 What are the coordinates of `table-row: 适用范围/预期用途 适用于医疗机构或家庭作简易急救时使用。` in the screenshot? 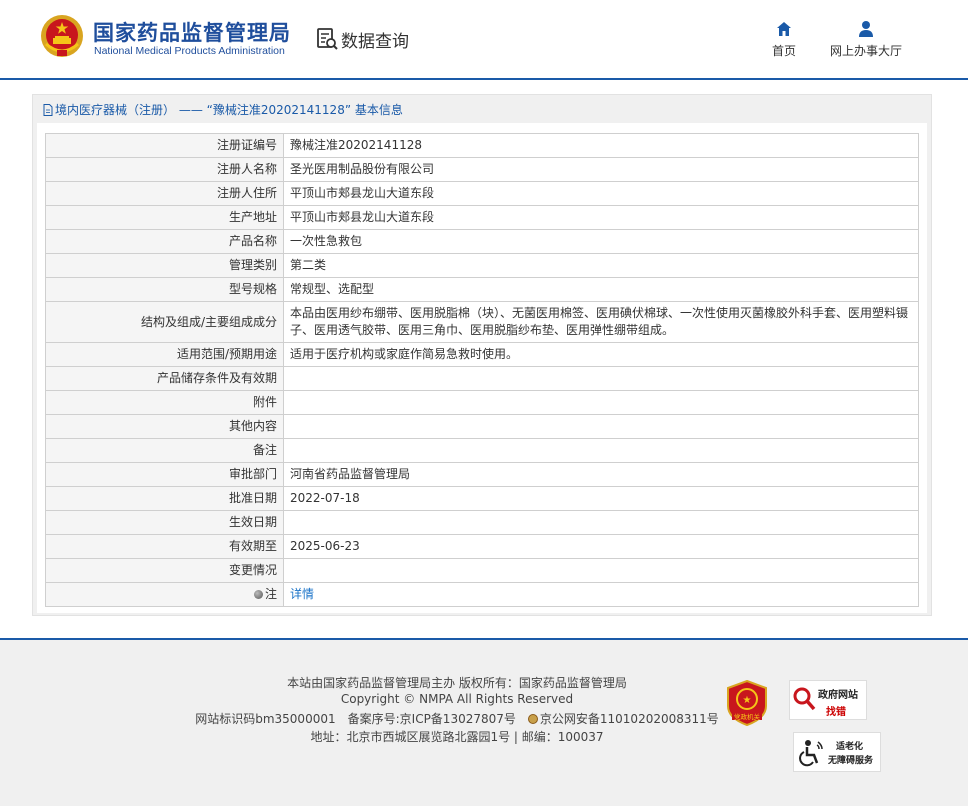 It's located at (482, 354).